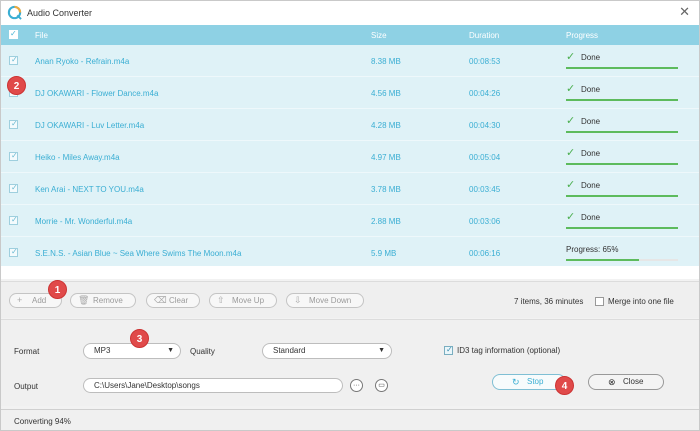 This screenshot has height=431, width=700. What do you see at coordinates (90, 125) in the screenshot?
I see `file-name: DJ OKAWARI - Luv Letter.m4a` at bounding box center [90, 125].